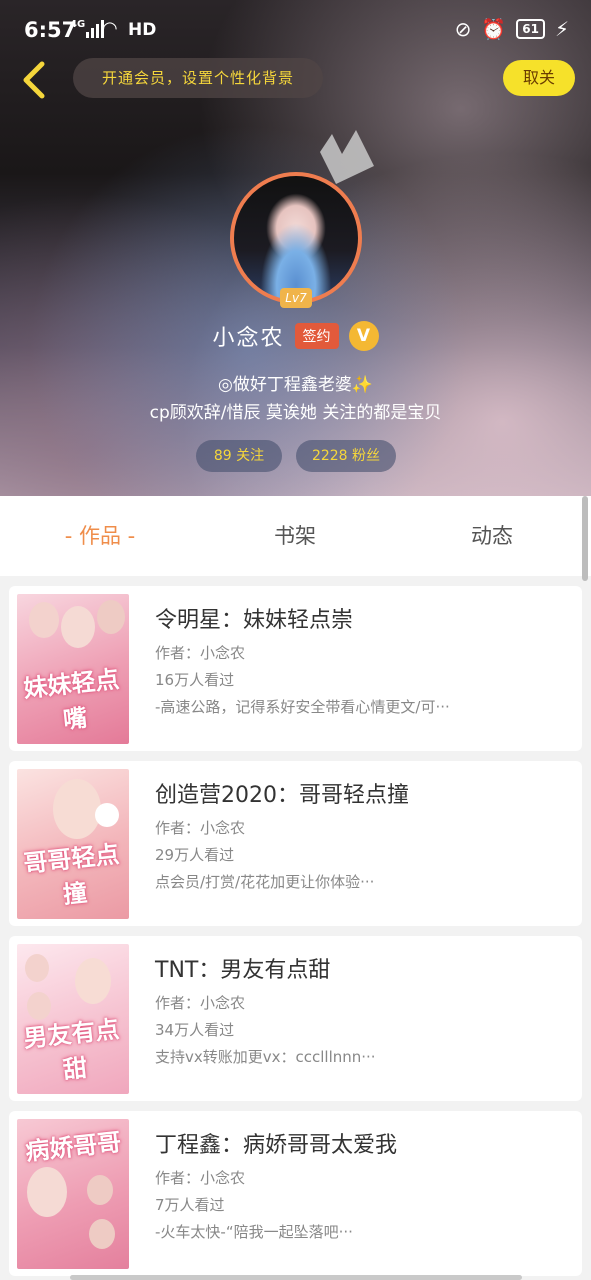 The width and height of the screenshot is (591, 1280). Describe the element at coordinates (492, 536) in the screenshot. I see `tab-dynamics: 动态` at that location.